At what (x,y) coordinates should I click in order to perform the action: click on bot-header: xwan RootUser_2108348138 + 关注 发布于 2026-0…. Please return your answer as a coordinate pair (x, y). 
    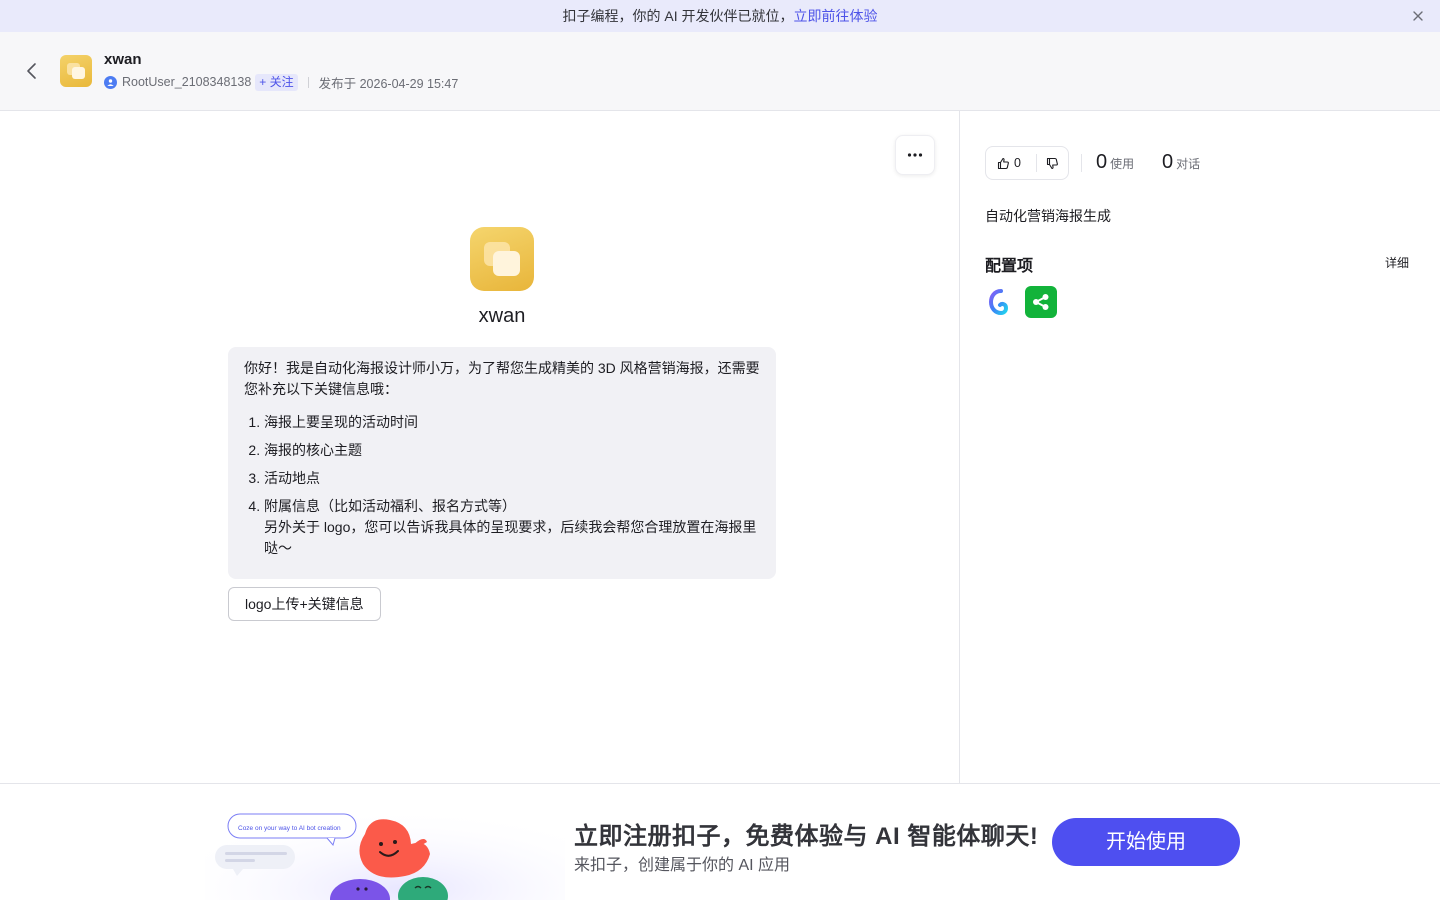
    Looking at the image, I should click on (720, 71).